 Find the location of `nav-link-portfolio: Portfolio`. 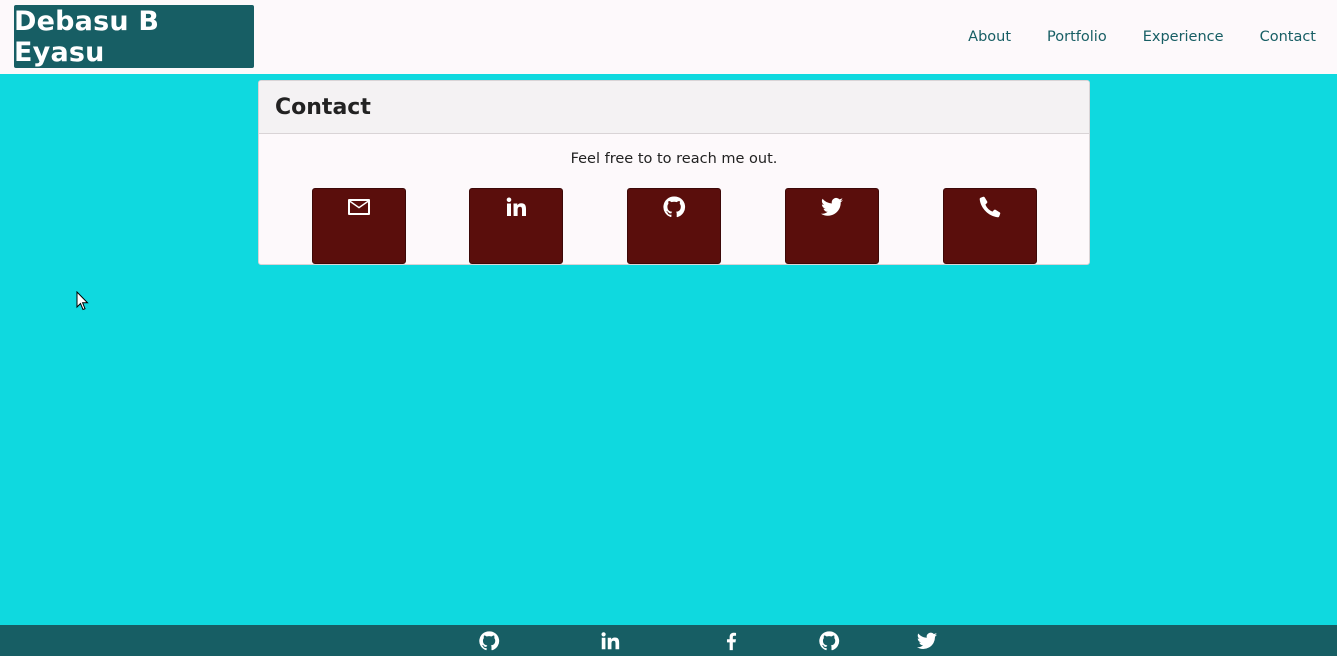

nav-link-portfolio: Portfolio is located at coordinates (1077, 37).